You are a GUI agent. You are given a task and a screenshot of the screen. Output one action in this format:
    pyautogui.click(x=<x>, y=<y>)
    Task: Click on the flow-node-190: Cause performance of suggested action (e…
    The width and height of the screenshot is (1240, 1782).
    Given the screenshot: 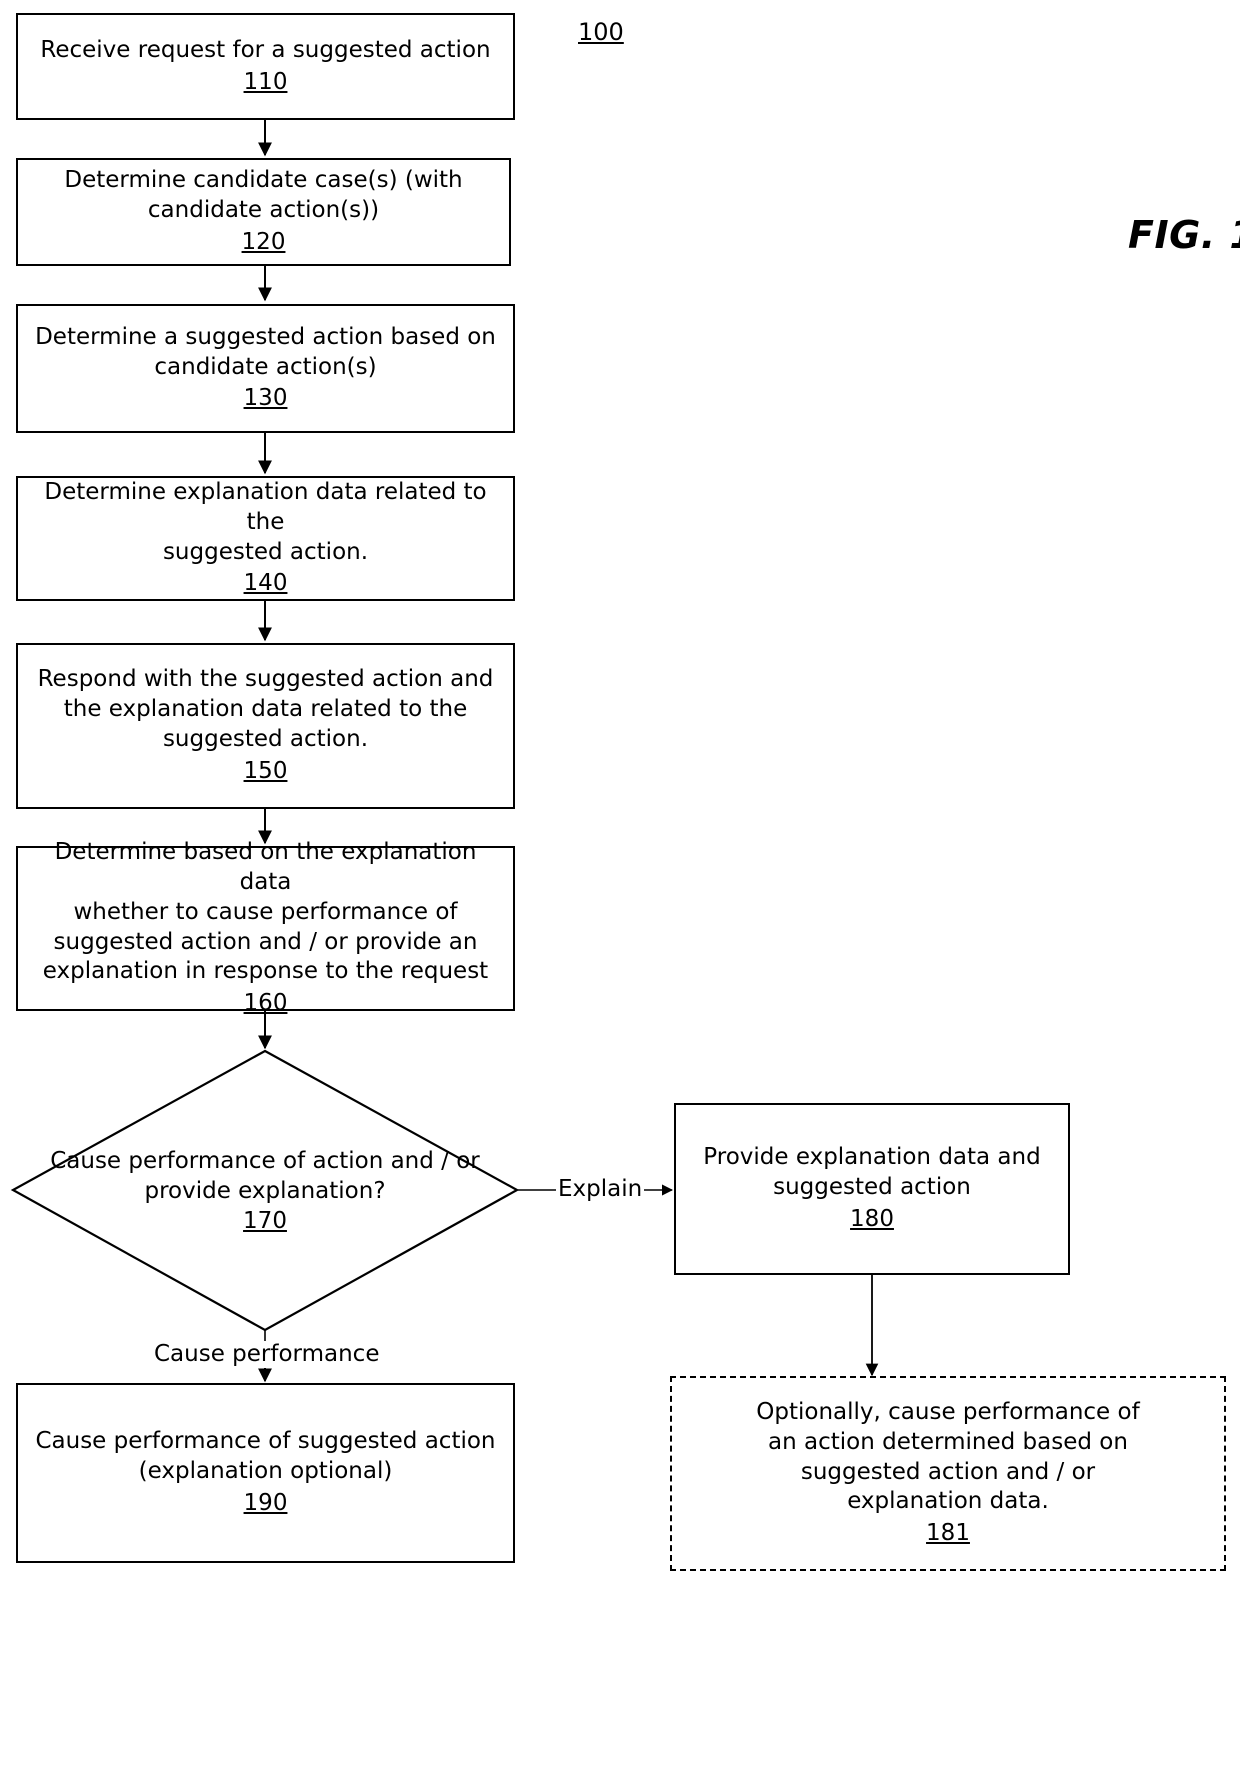 What is the action you would take?
    pyautogui.click(x=265, y=1473)
    